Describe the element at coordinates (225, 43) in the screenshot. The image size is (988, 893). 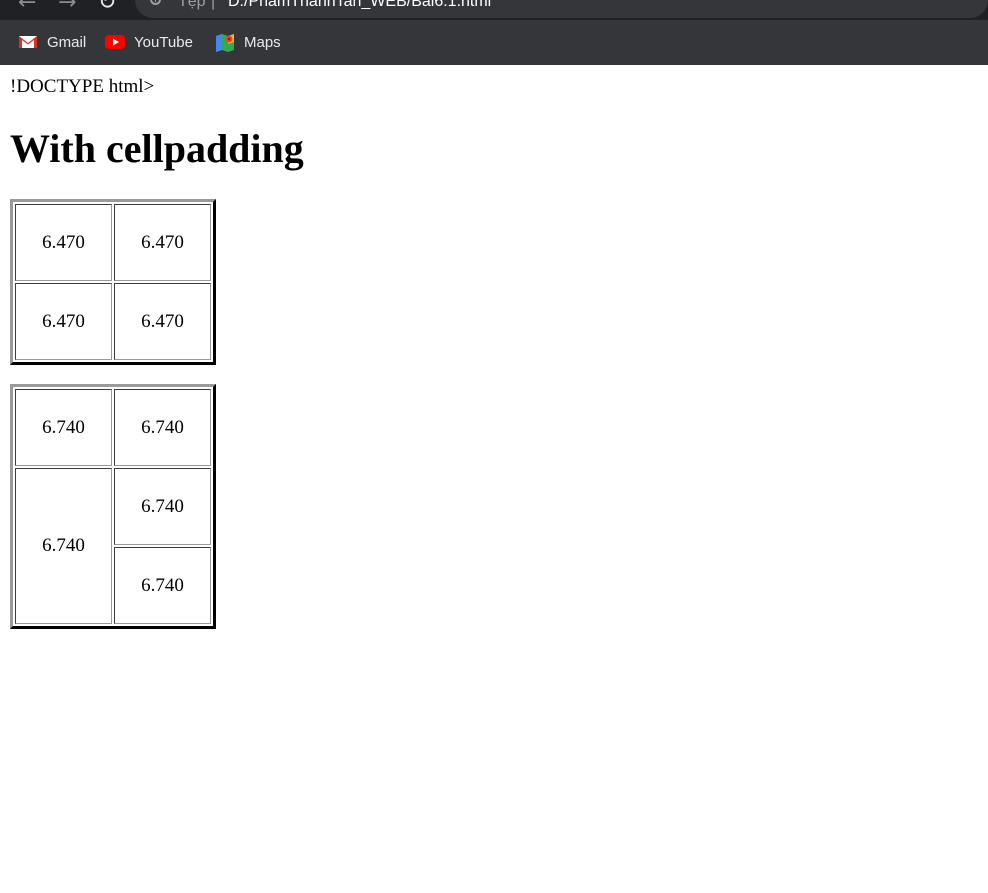
I see `maps-icon` at that location.